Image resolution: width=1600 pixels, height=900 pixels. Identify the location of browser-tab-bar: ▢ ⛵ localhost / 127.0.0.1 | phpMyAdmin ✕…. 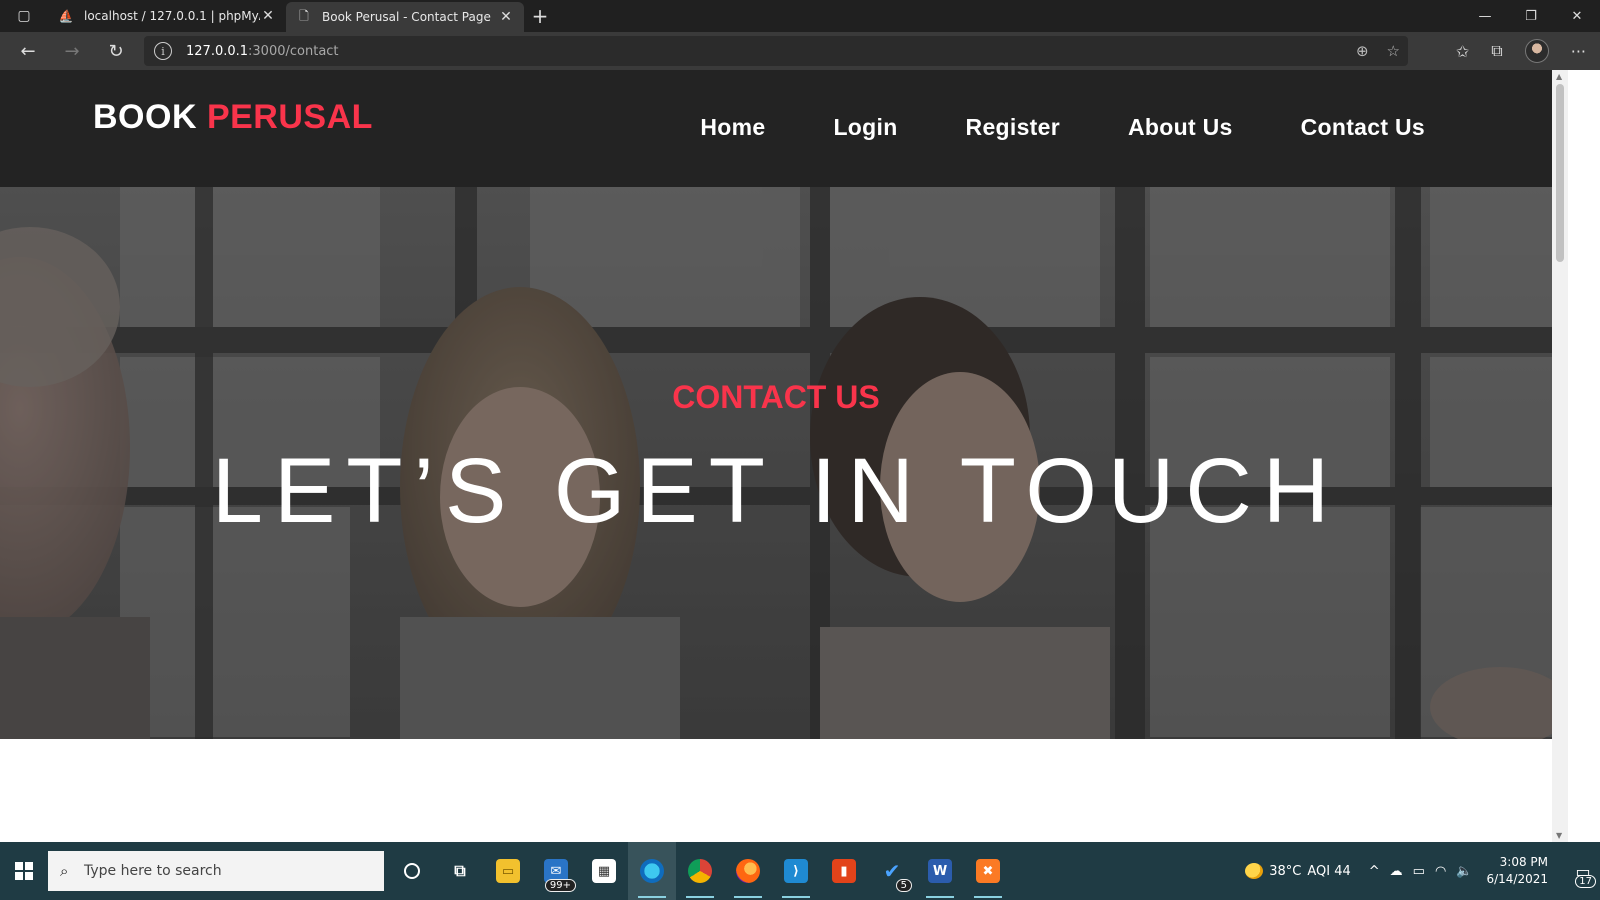
(800, 16).